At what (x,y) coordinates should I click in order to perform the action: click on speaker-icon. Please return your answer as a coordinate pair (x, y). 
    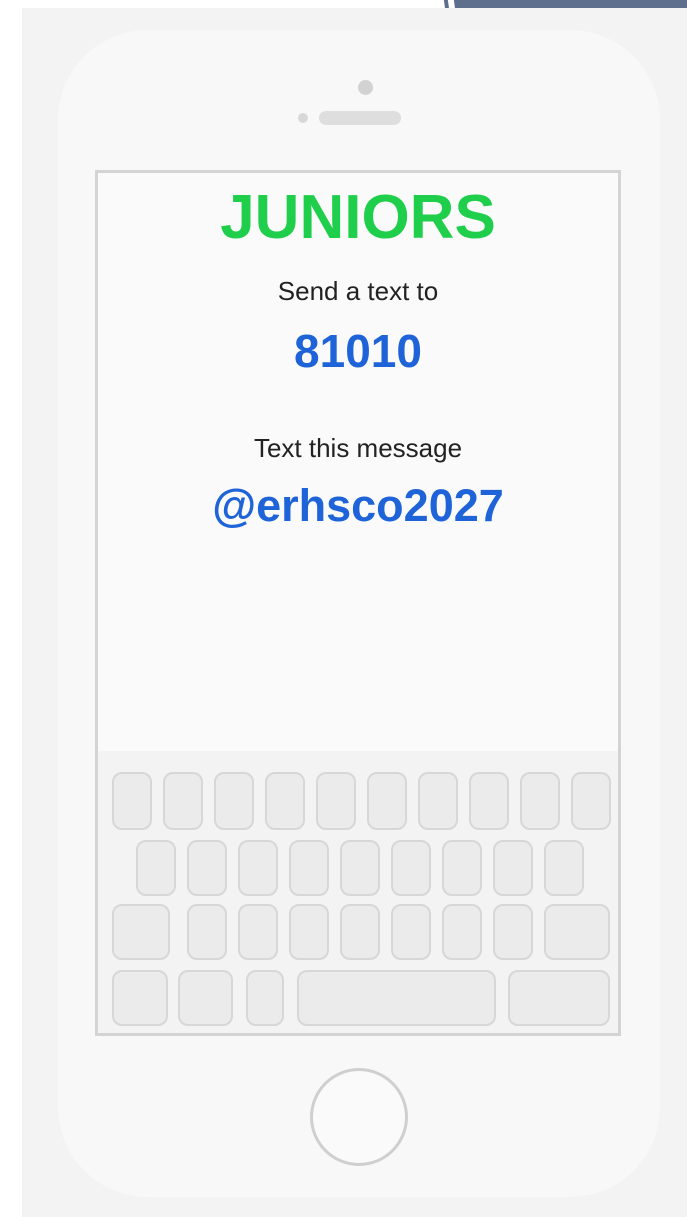
    Looking at the image, I should click on (360, 118).